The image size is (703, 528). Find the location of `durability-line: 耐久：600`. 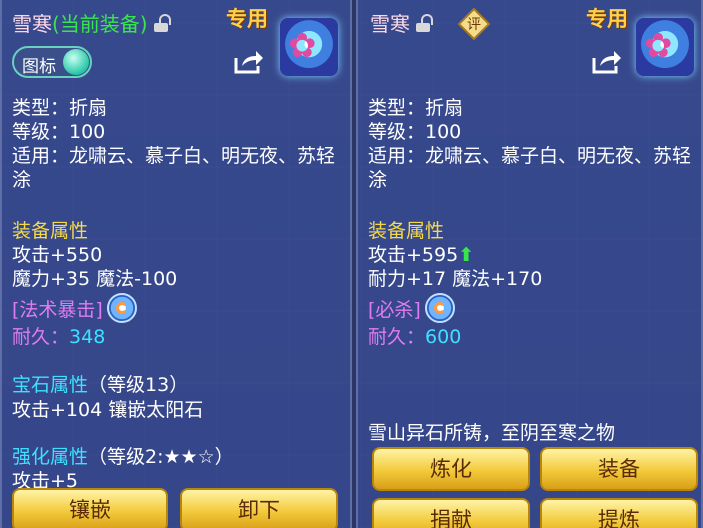

durability-line: 耐久：600 is located at coordinates (414, 335).